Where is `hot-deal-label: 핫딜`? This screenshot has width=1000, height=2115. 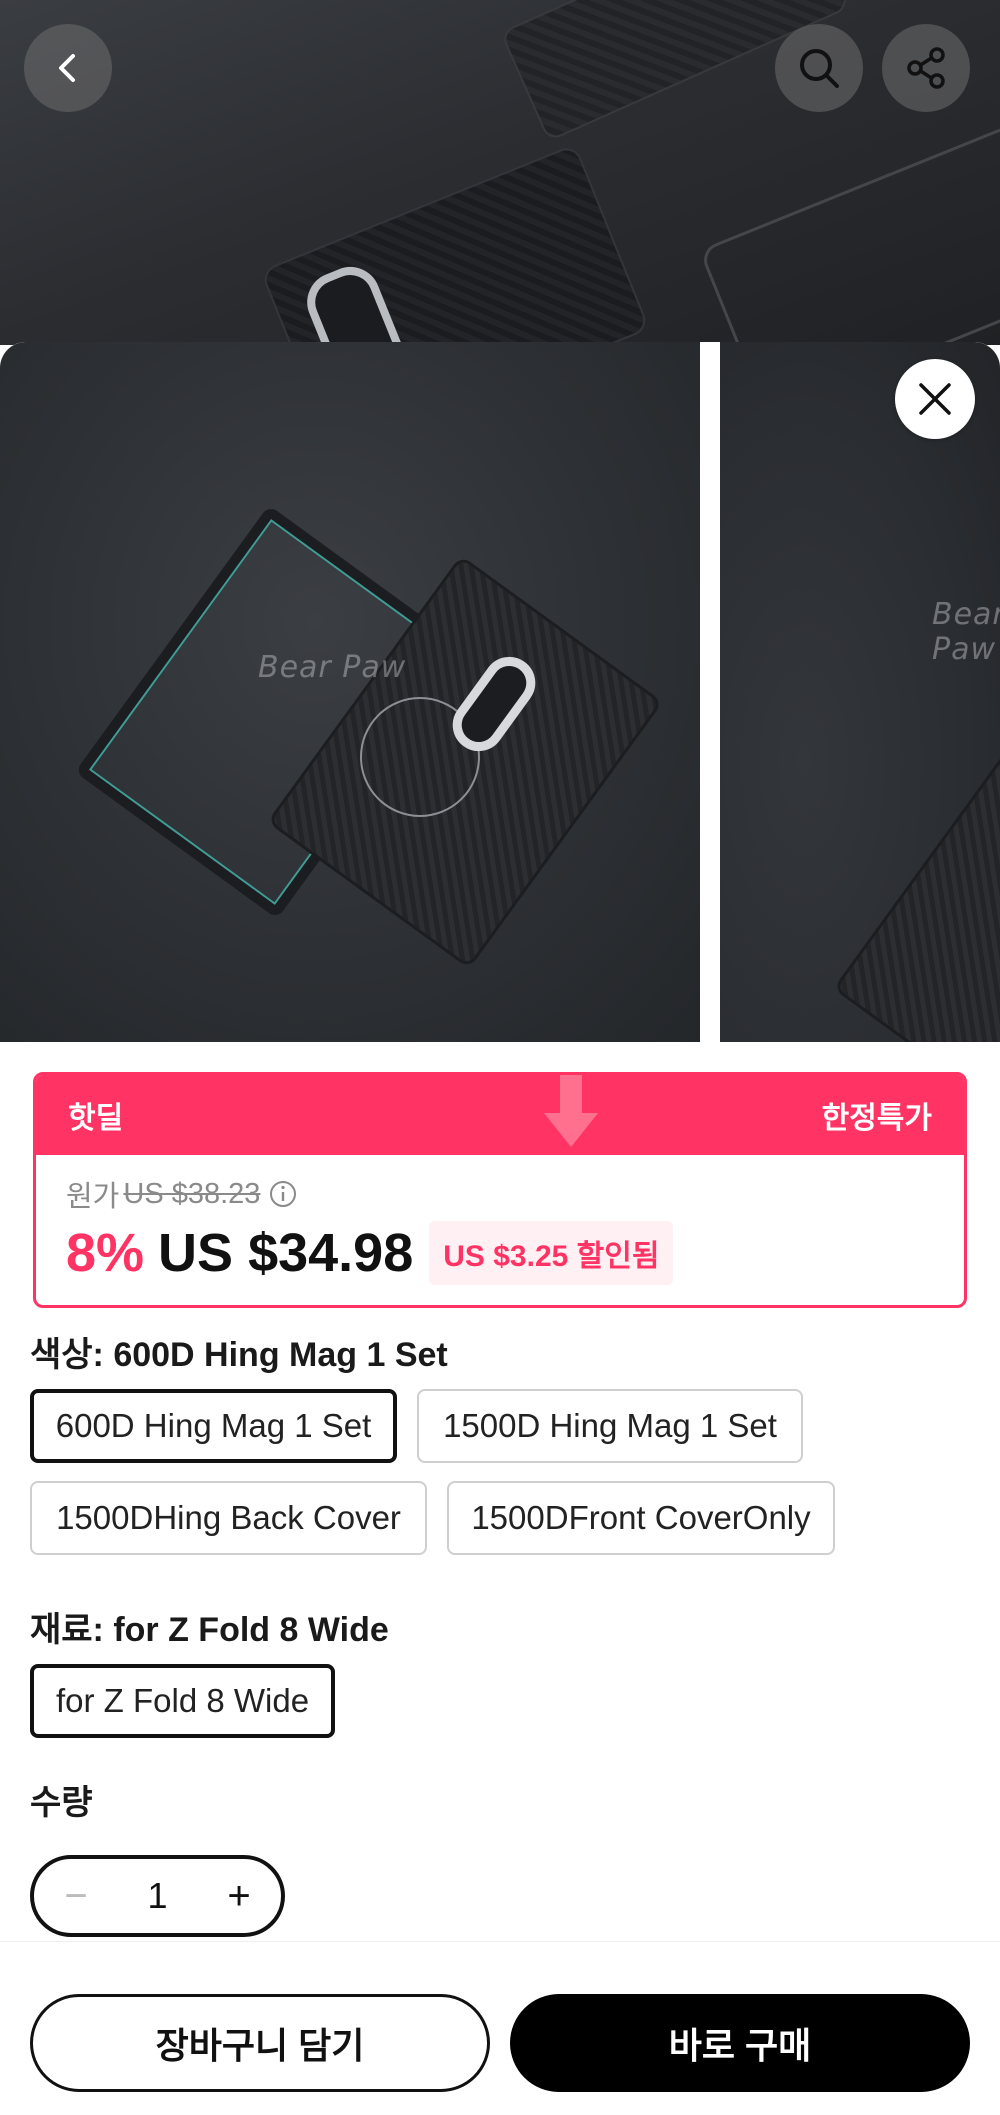
hot-deal-label: 핫딜 is located at coordinates (96, 1118).